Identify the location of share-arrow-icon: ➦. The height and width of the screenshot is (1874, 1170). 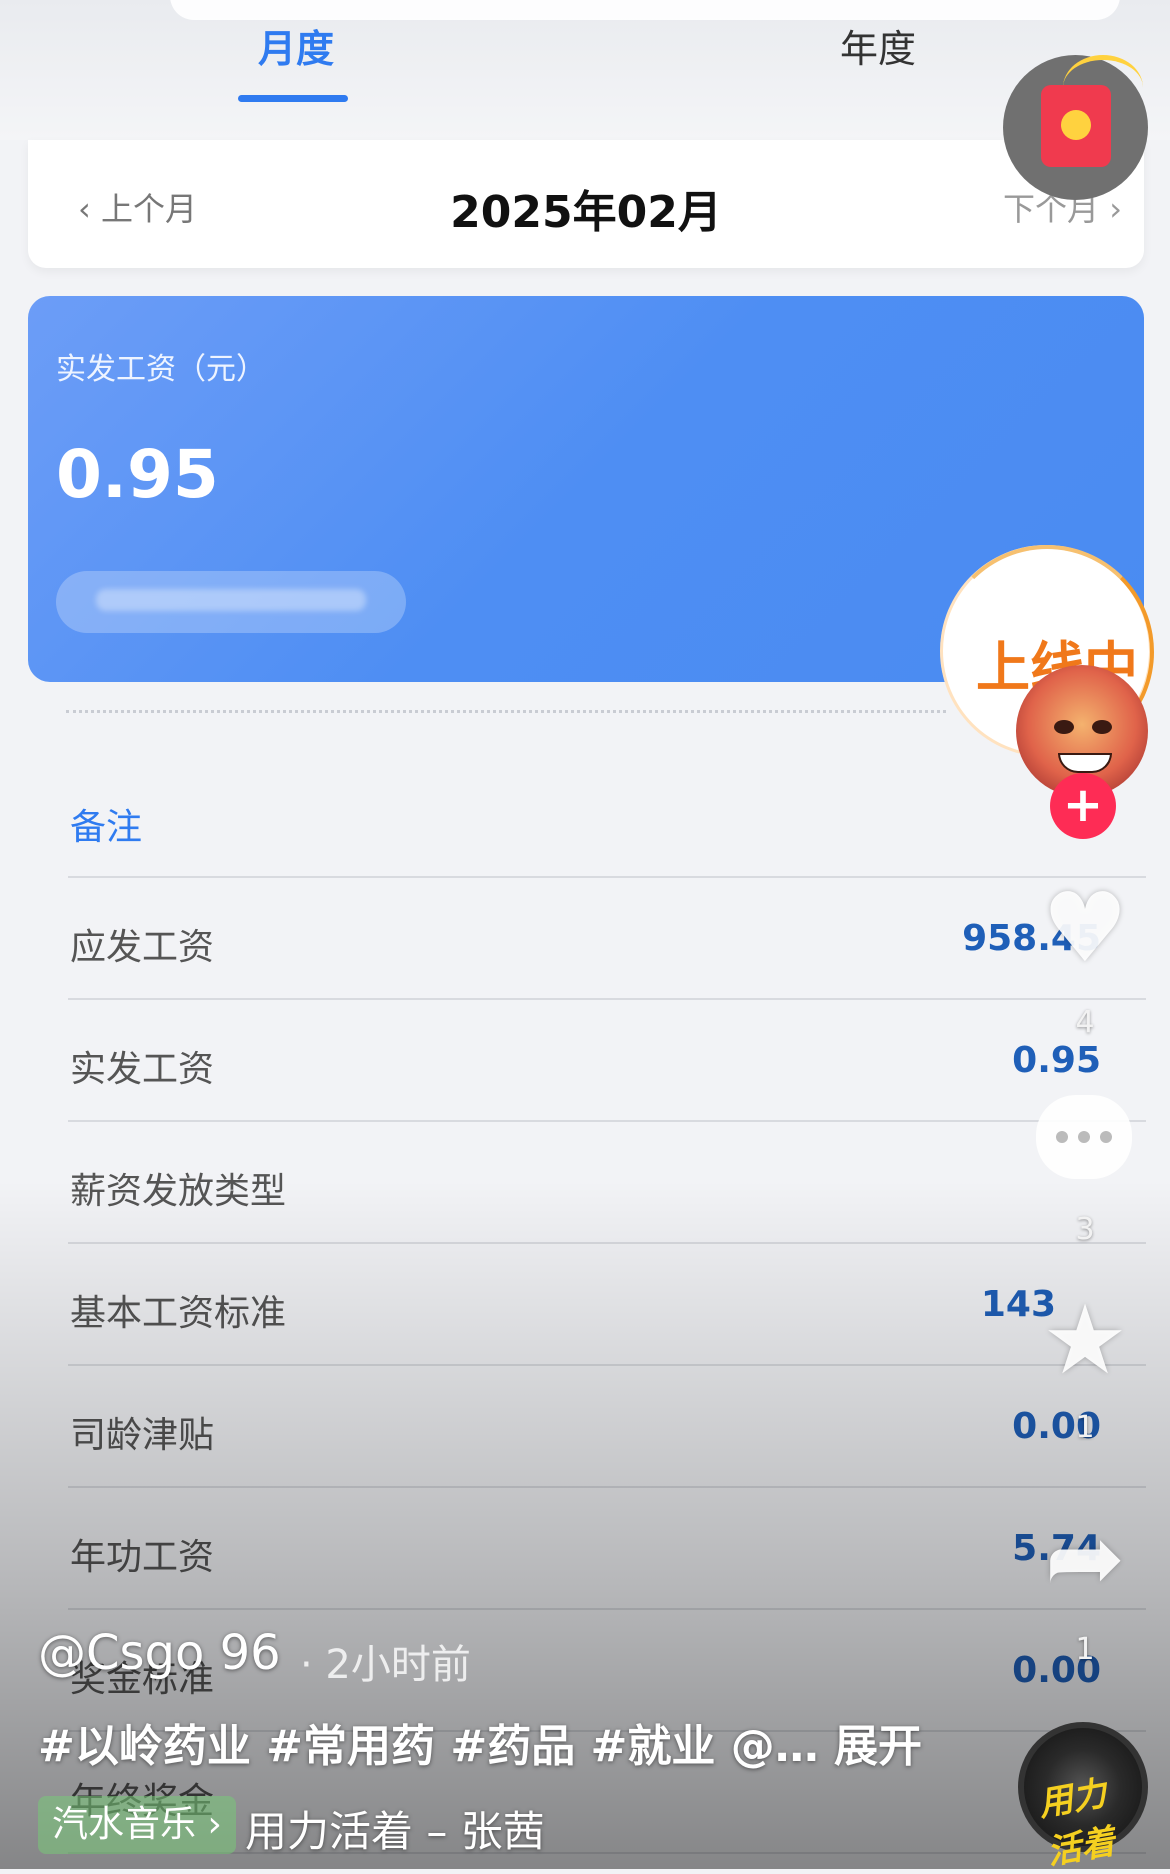
(1085, 1558).